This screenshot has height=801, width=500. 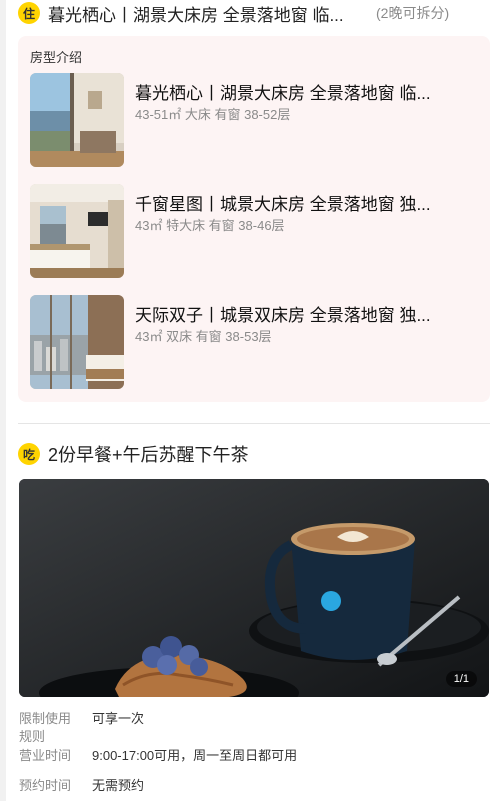 I want to click on eat-header: 吃 2份早餐+午后苏醒下午茶, so click(x=133, y=454).